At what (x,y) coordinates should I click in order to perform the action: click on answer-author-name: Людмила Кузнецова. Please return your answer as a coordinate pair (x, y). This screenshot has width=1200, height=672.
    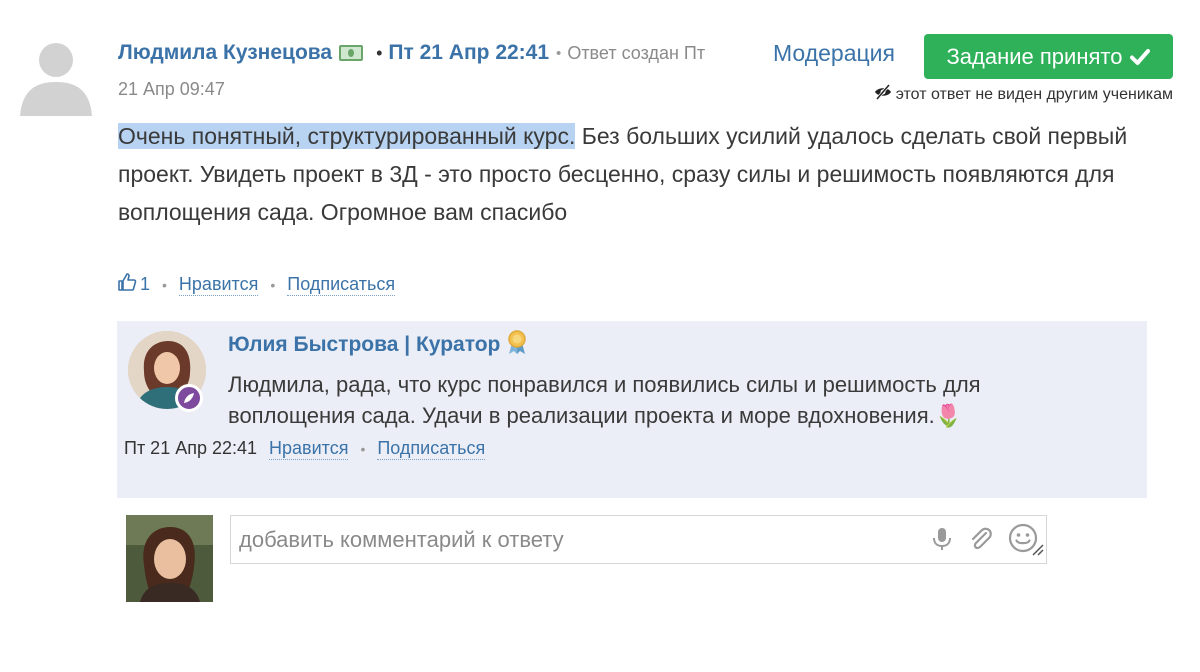
    Looking at the image, I should click on (225, 53).